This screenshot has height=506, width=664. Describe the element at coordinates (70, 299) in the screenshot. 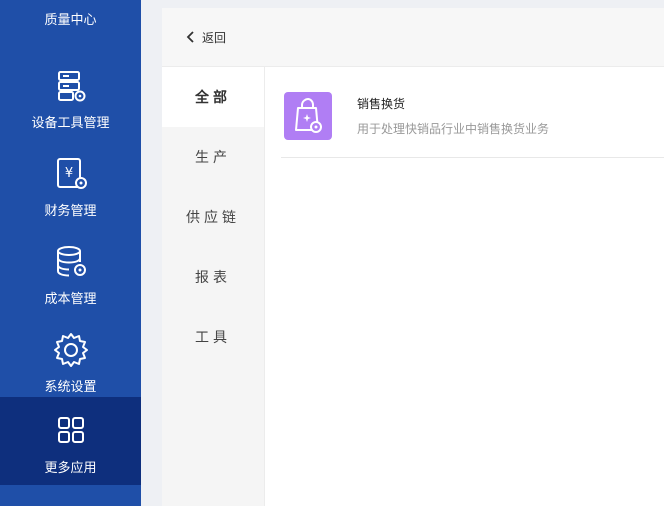

I see `nav-item-label: 成本管理` at that location.